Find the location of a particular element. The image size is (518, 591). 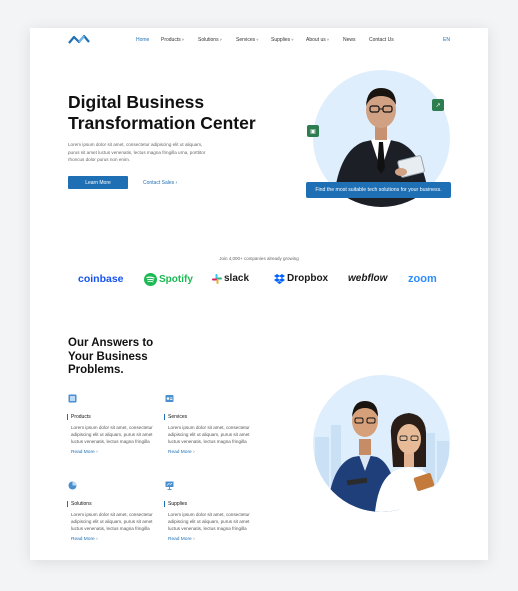

nav-item-home: Home is located at coordinates (142, 40).